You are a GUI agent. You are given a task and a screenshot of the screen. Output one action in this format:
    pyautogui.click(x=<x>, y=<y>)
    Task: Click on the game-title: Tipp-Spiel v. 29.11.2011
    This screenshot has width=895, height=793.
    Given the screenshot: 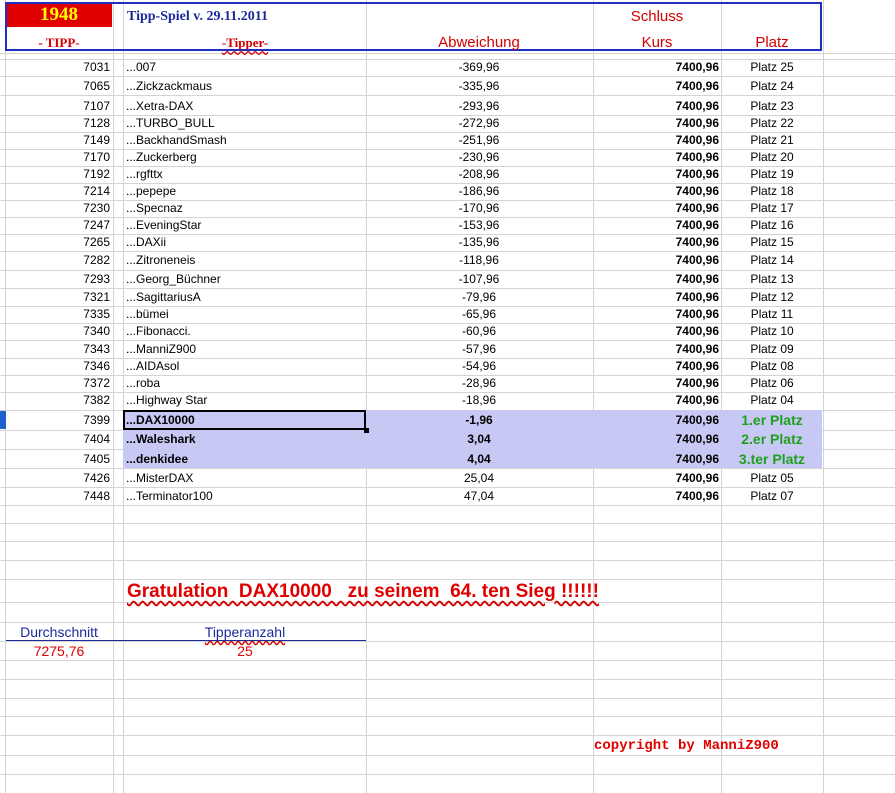 What is the action you would take?
    pyautogui.click(x=197, y=16)
    